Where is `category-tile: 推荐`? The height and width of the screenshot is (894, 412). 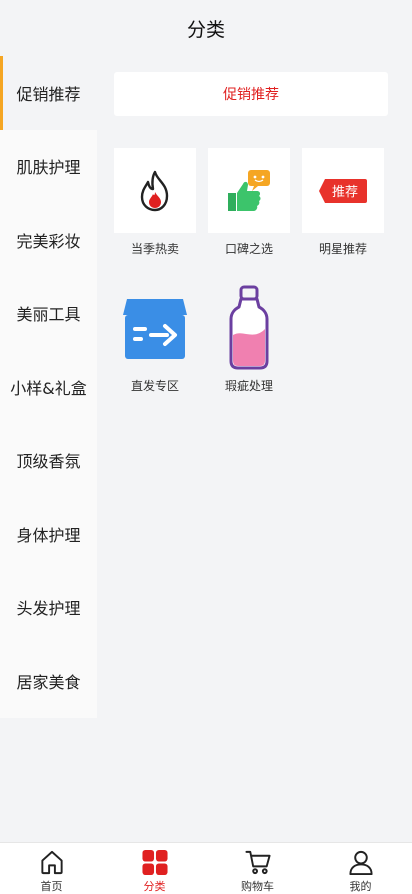 category-tile: 推荐 is located at coordinates (343, 190).